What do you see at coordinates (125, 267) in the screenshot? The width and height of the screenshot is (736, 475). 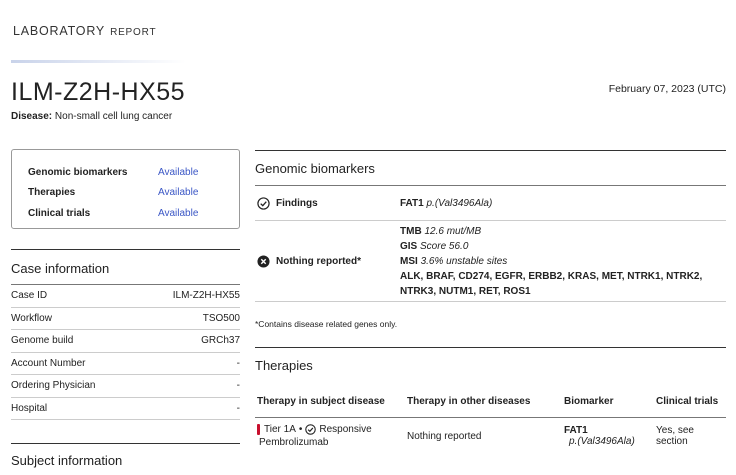 I see `case-information-title: Case information` at bounding box center [125, 267].